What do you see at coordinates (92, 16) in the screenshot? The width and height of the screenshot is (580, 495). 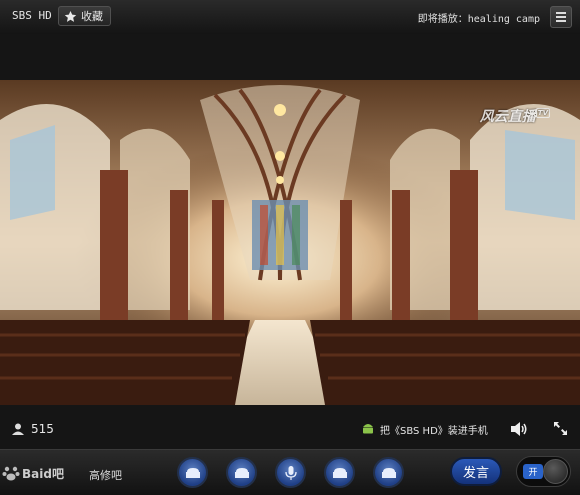 I see `favorite-label: 收藏` at bounding box center [92, 16].